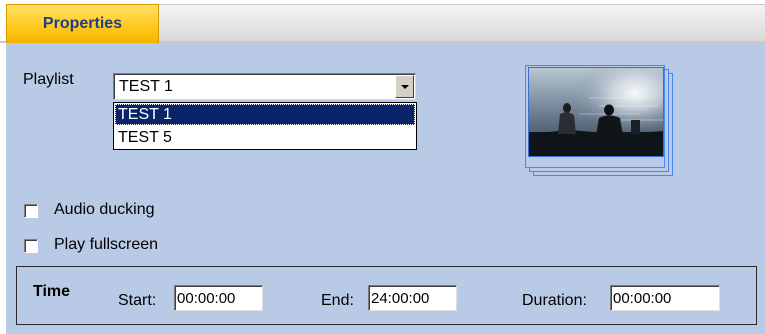  I want to click on start-time-input, so click(218, 298).